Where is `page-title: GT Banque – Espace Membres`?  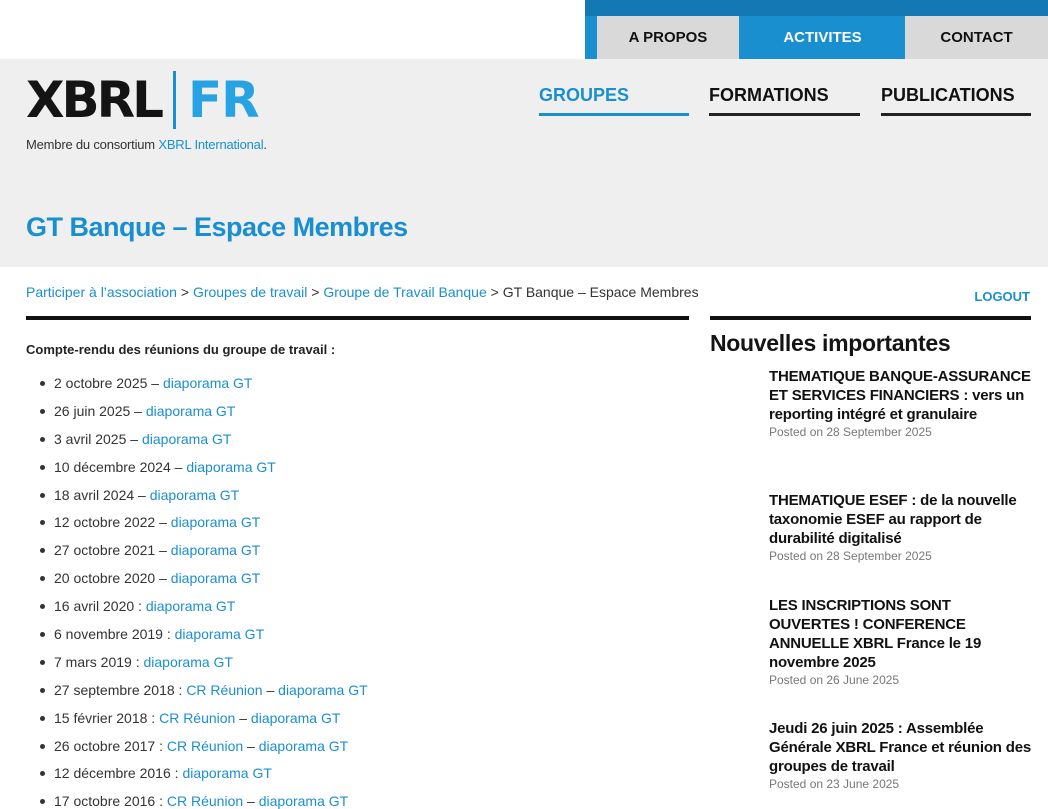 page-title: GT Banque – Espace Membres is located at coordinates (217, 227).